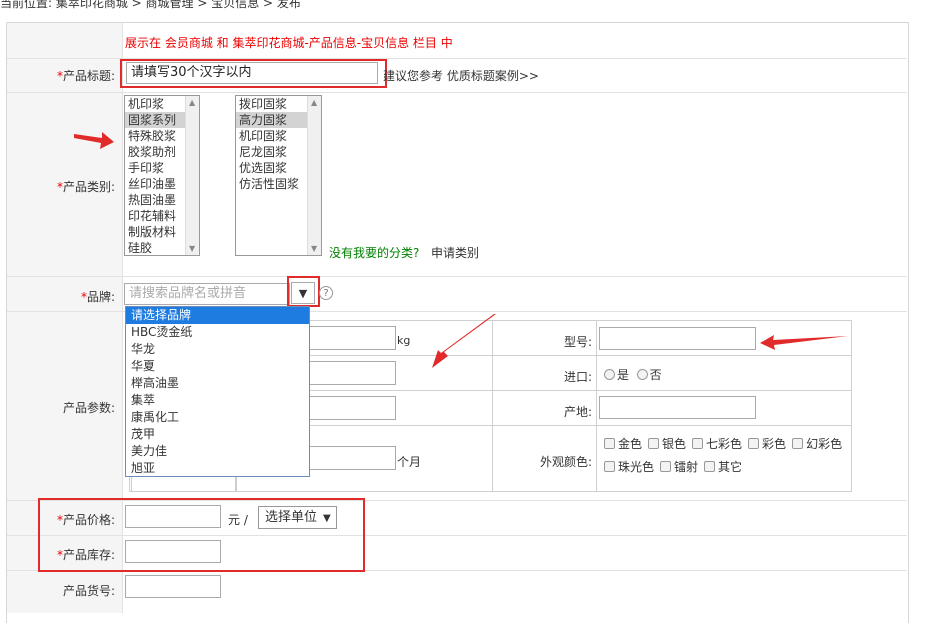  What do you see at coordinates (162, 175) in the screenshot?
I see `category-list-primary: 机印浆 固浆系列 特殊胶浆 胶浆助剂 手印浆 丝印油墨 热固油墨 印花辅料 制版材料 硅胶 ▲ ▼` at bounding box center [162, 175].